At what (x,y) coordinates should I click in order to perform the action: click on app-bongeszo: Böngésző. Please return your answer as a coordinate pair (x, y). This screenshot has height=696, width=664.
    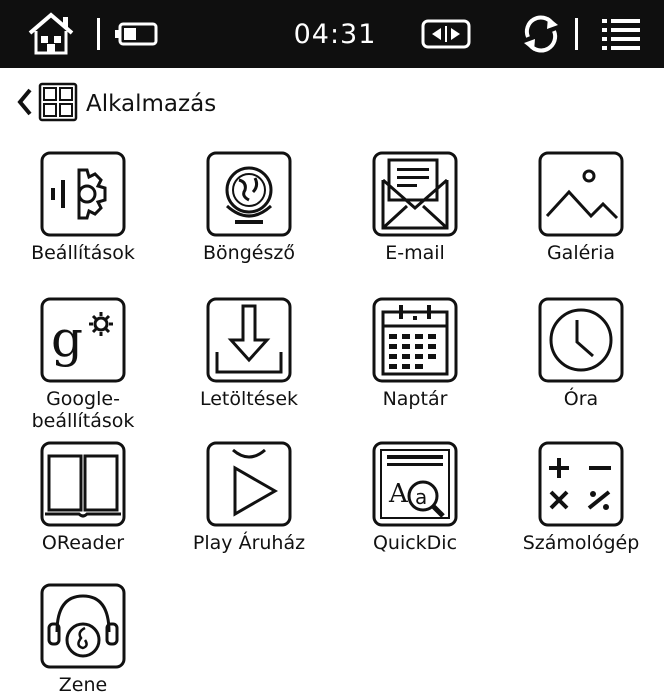
    Looking at the image, I should click on (249, 207).